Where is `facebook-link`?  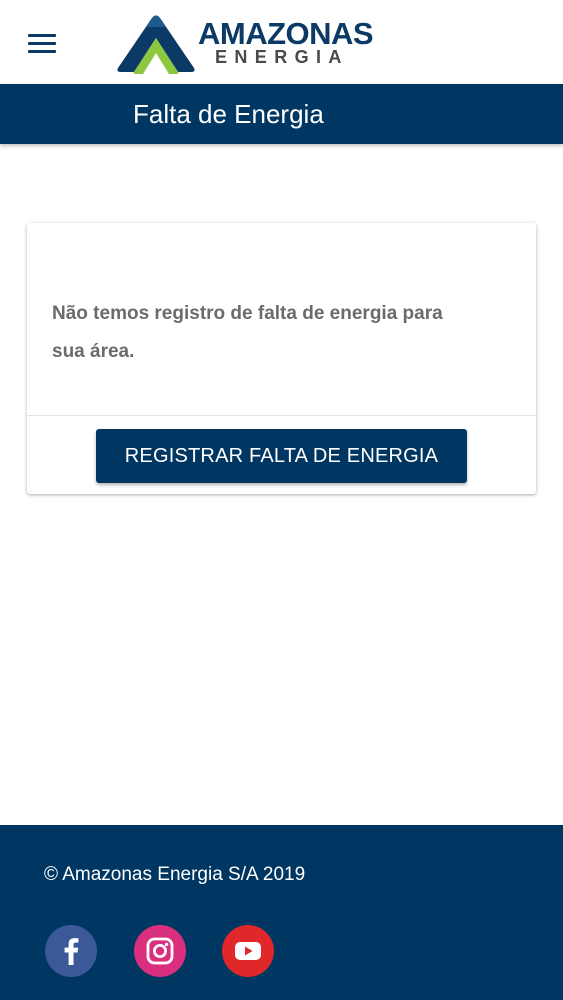
facebook-link is located at coordinates (71, 951).